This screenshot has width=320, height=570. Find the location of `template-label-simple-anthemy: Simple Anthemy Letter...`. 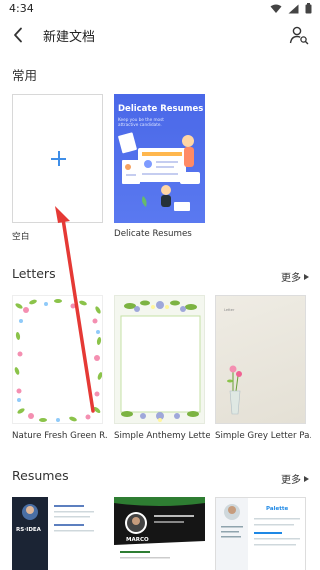

template-label-simple-anthemy: Simple Anthemy Letter... is located at coordinates (162, 436).